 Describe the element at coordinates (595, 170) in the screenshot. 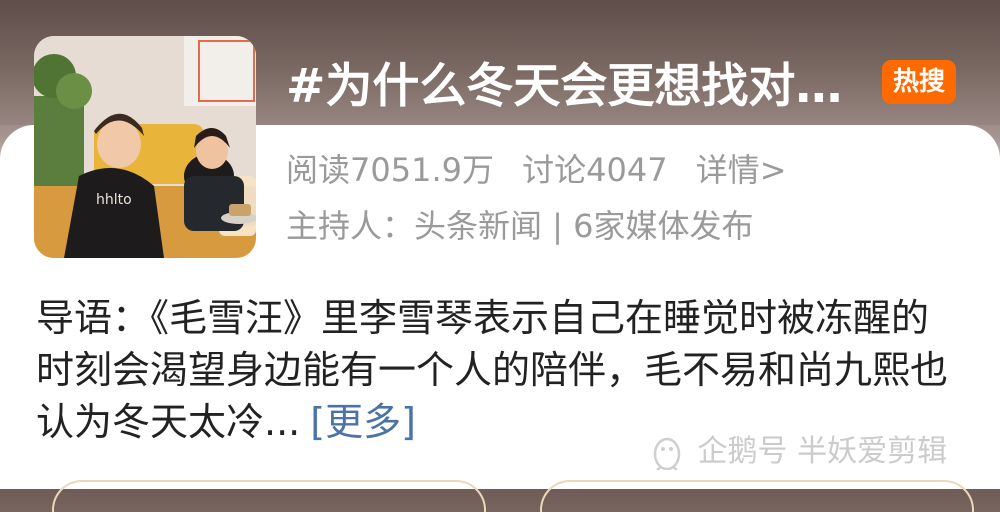

I see `discussion-count: 讨论4047` at that location.